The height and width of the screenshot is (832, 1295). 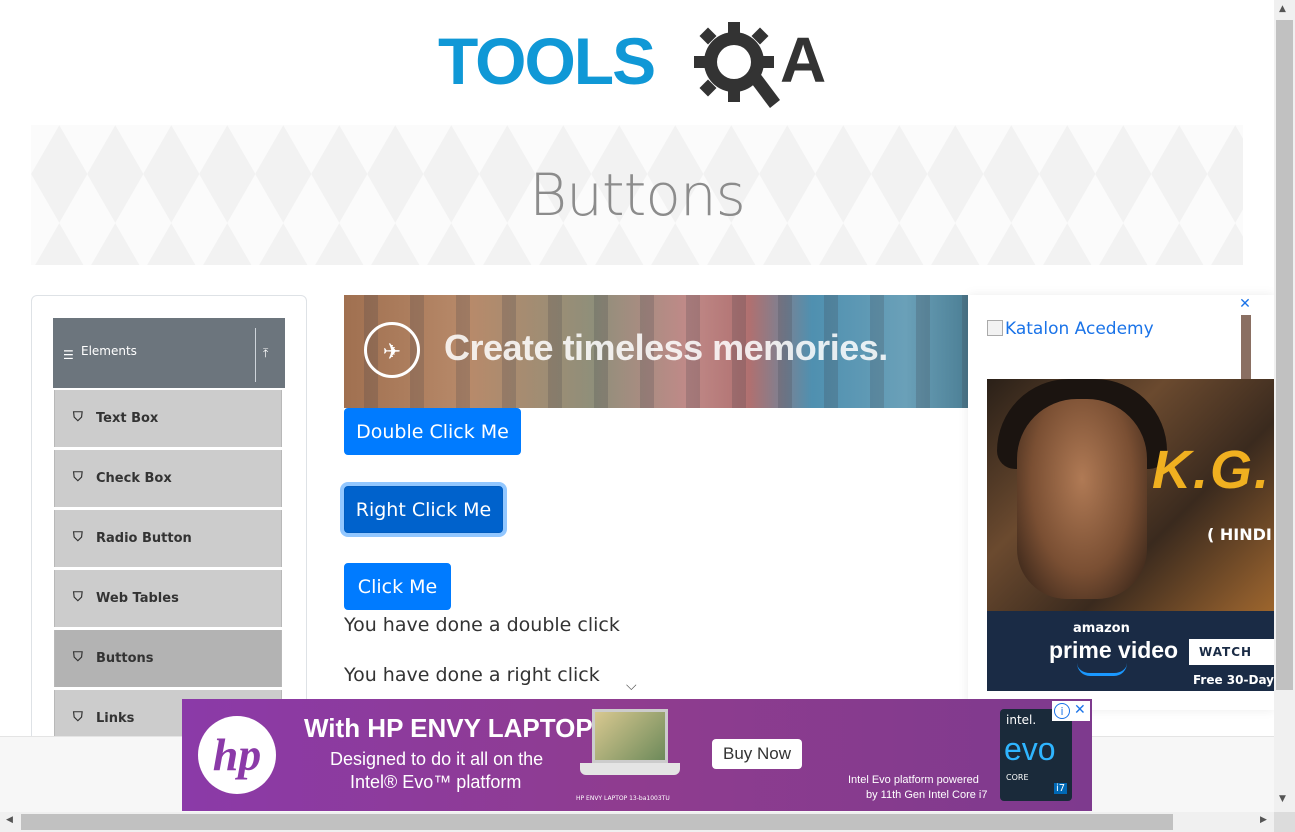 I want to click on vertical-scrollbar: ▲ ▼, so click(x=1284, y=406).